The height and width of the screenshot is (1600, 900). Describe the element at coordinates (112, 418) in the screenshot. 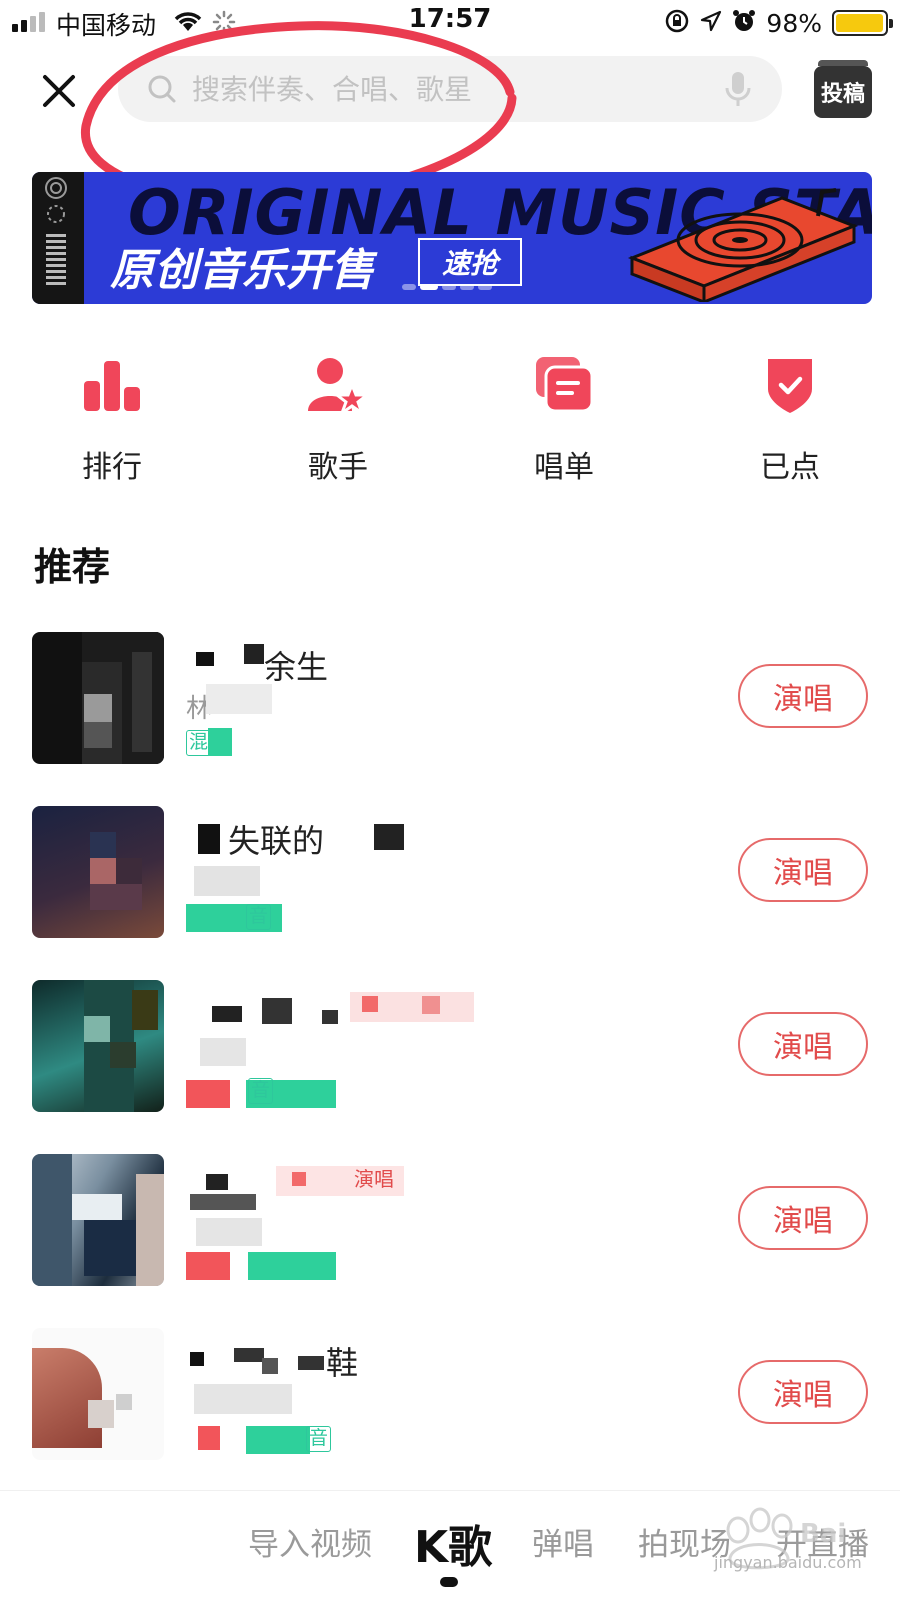

I see `nav-item-ranking: 排行` at that location.